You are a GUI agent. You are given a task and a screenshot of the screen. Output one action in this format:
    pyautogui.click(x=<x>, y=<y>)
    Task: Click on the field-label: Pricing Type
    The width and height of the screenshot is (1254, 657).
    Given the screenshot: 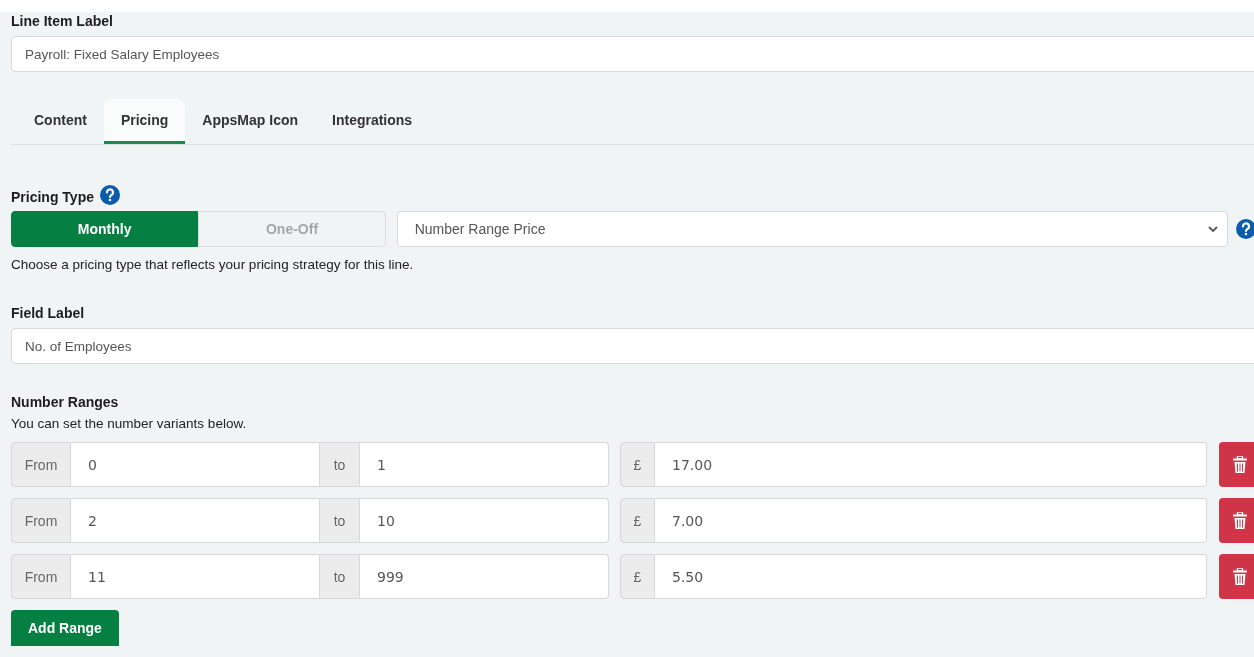 What is the action you would take?
    pyautogui.click(x=52, y=197)
    